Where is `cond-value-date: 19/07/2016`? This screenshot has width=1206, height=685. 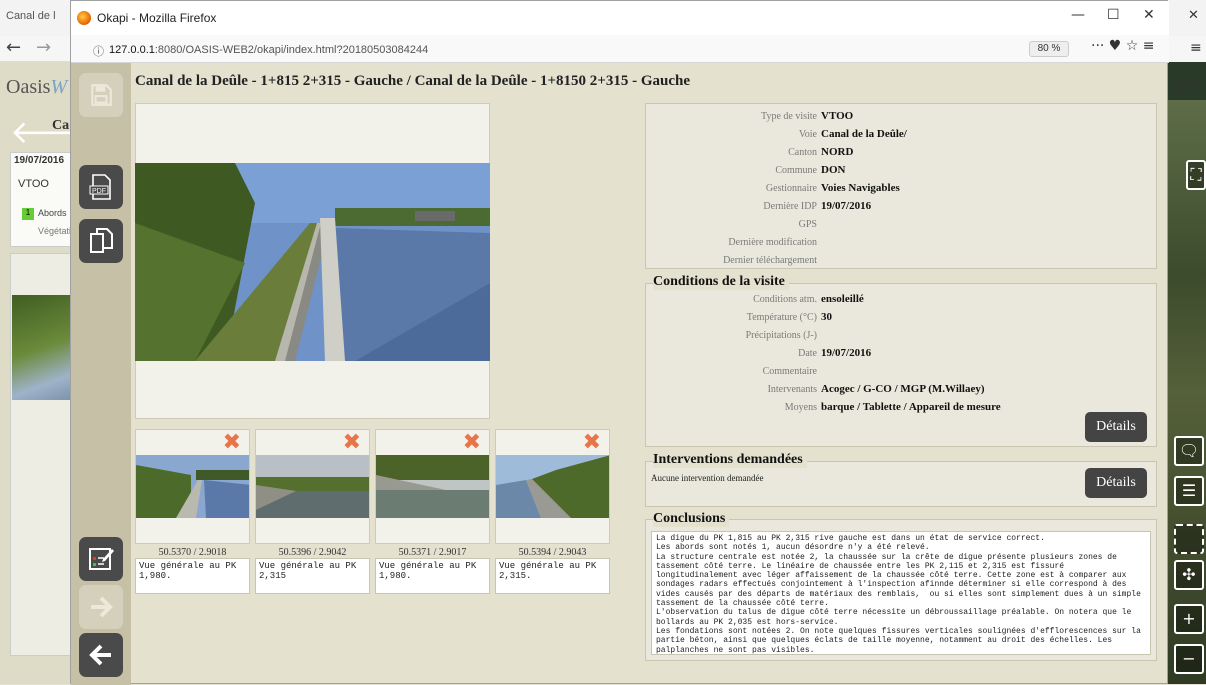 cond-value-date: 19/07/2016 is located at coordinates (846, 353).